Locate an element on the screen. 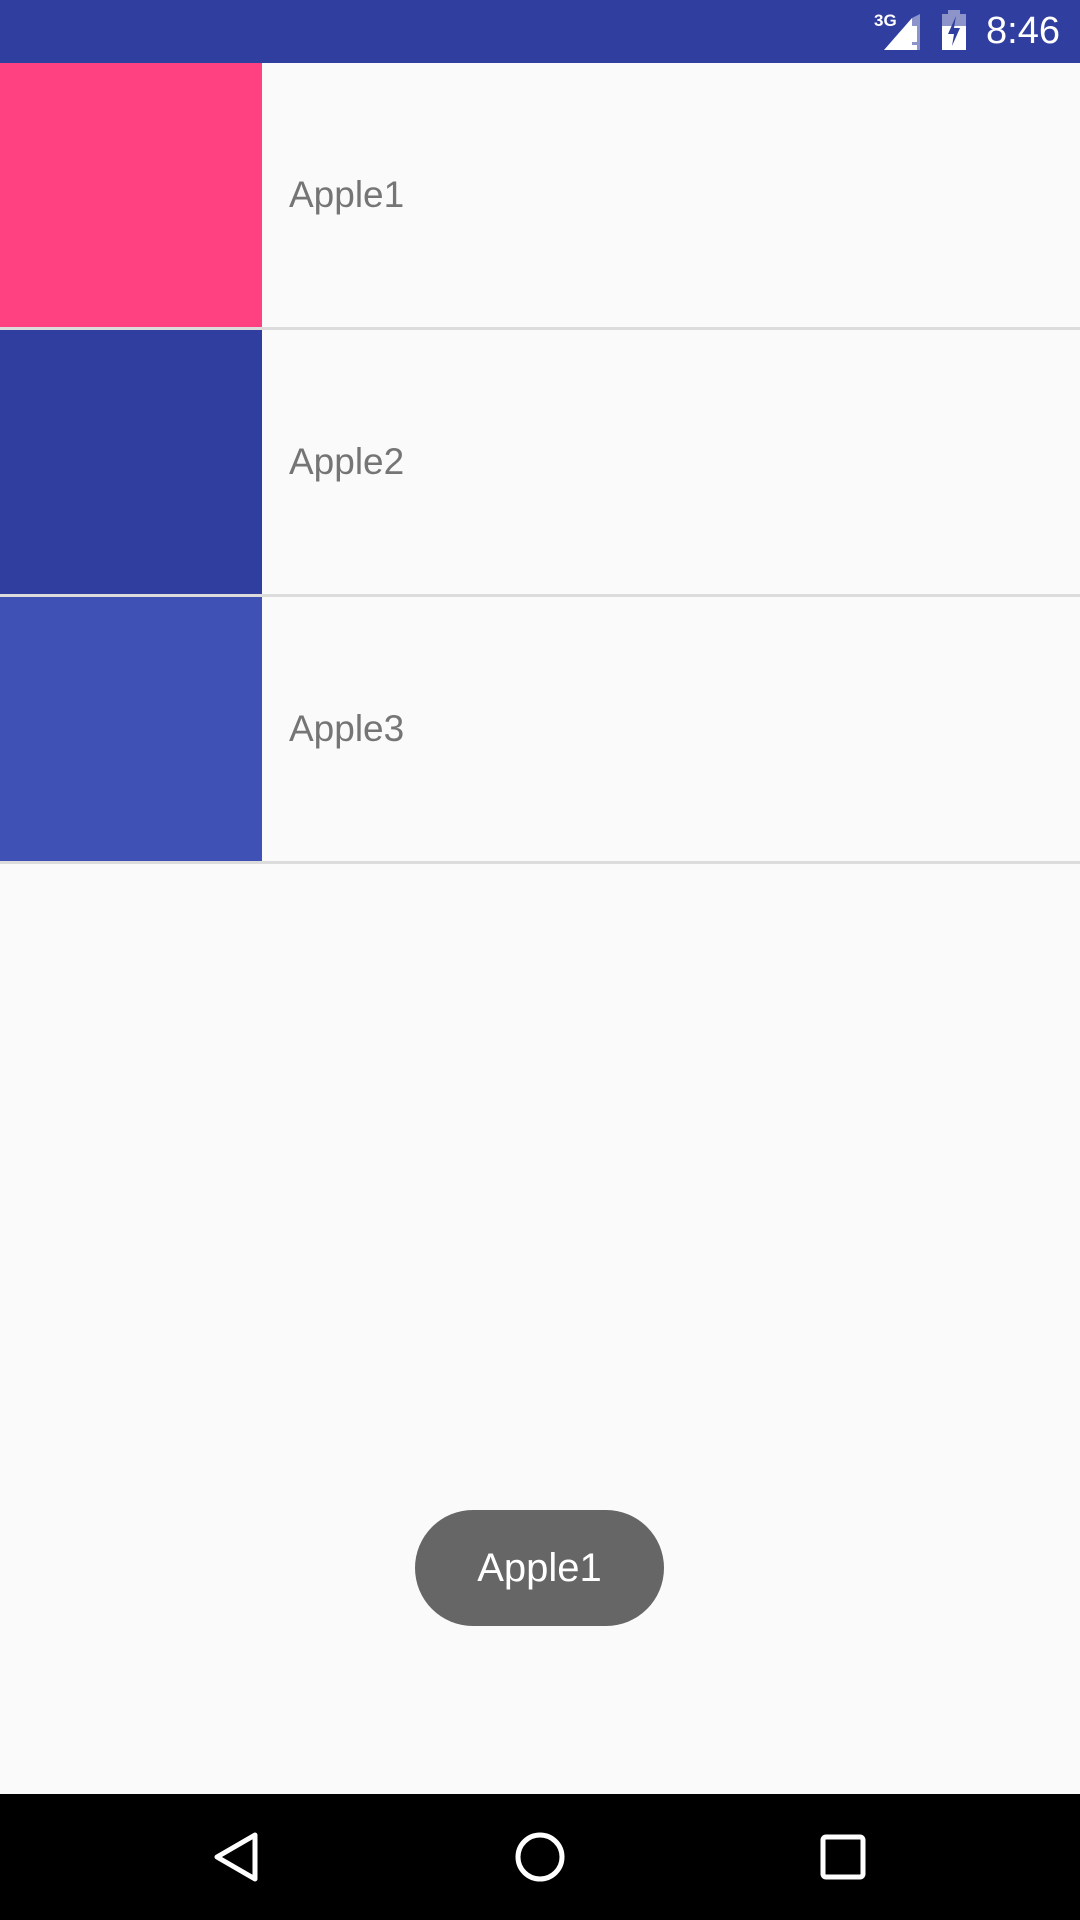  navigation-bar is located at coordinates (540, 1857).